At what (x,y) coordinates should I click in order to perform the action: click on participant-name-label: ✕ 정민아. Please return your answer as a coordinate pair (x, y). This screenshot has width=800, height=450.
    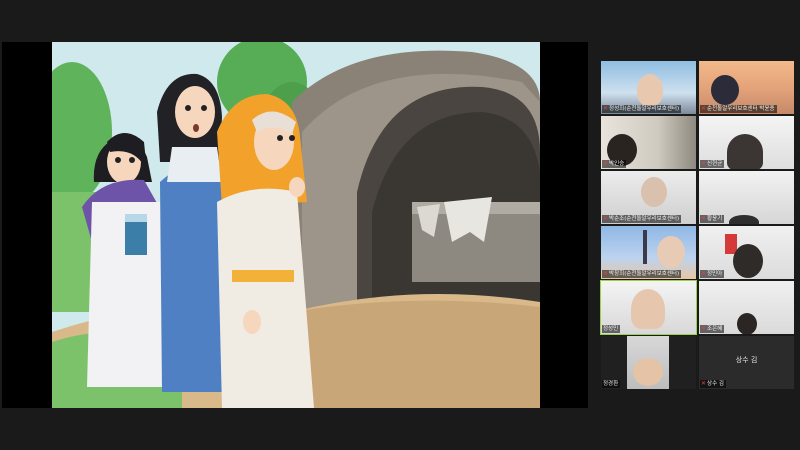
    Looking at the image, I should click on (712, 274).